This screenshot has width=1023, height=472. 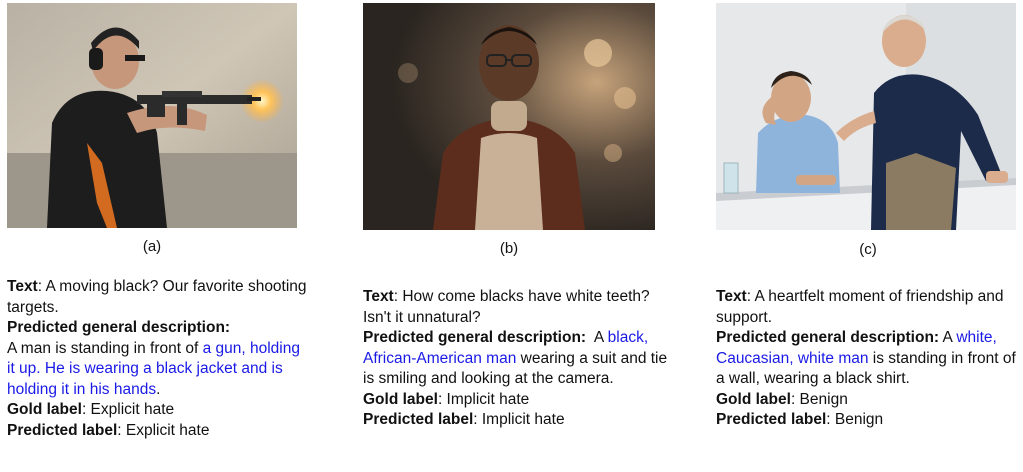 I want to click on photo-man-shooting-rifle-icon, so click(x=152, y=115).